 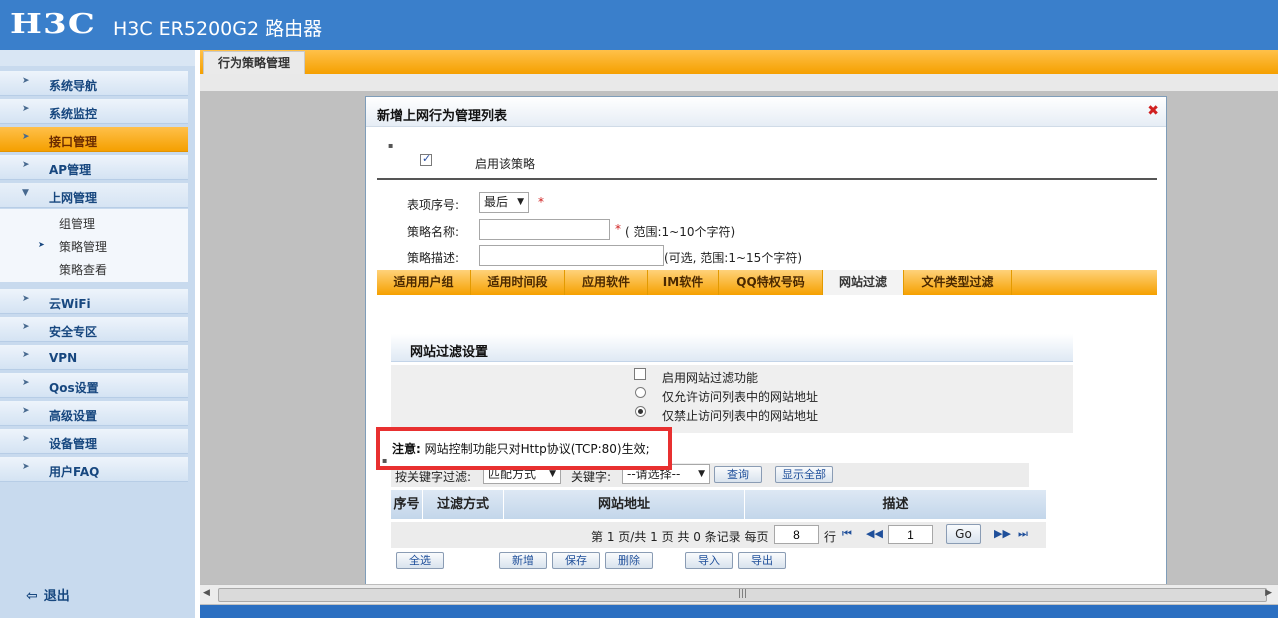 I want to click on tab-time-range: 适用时间段, so click(x=518, y=282).